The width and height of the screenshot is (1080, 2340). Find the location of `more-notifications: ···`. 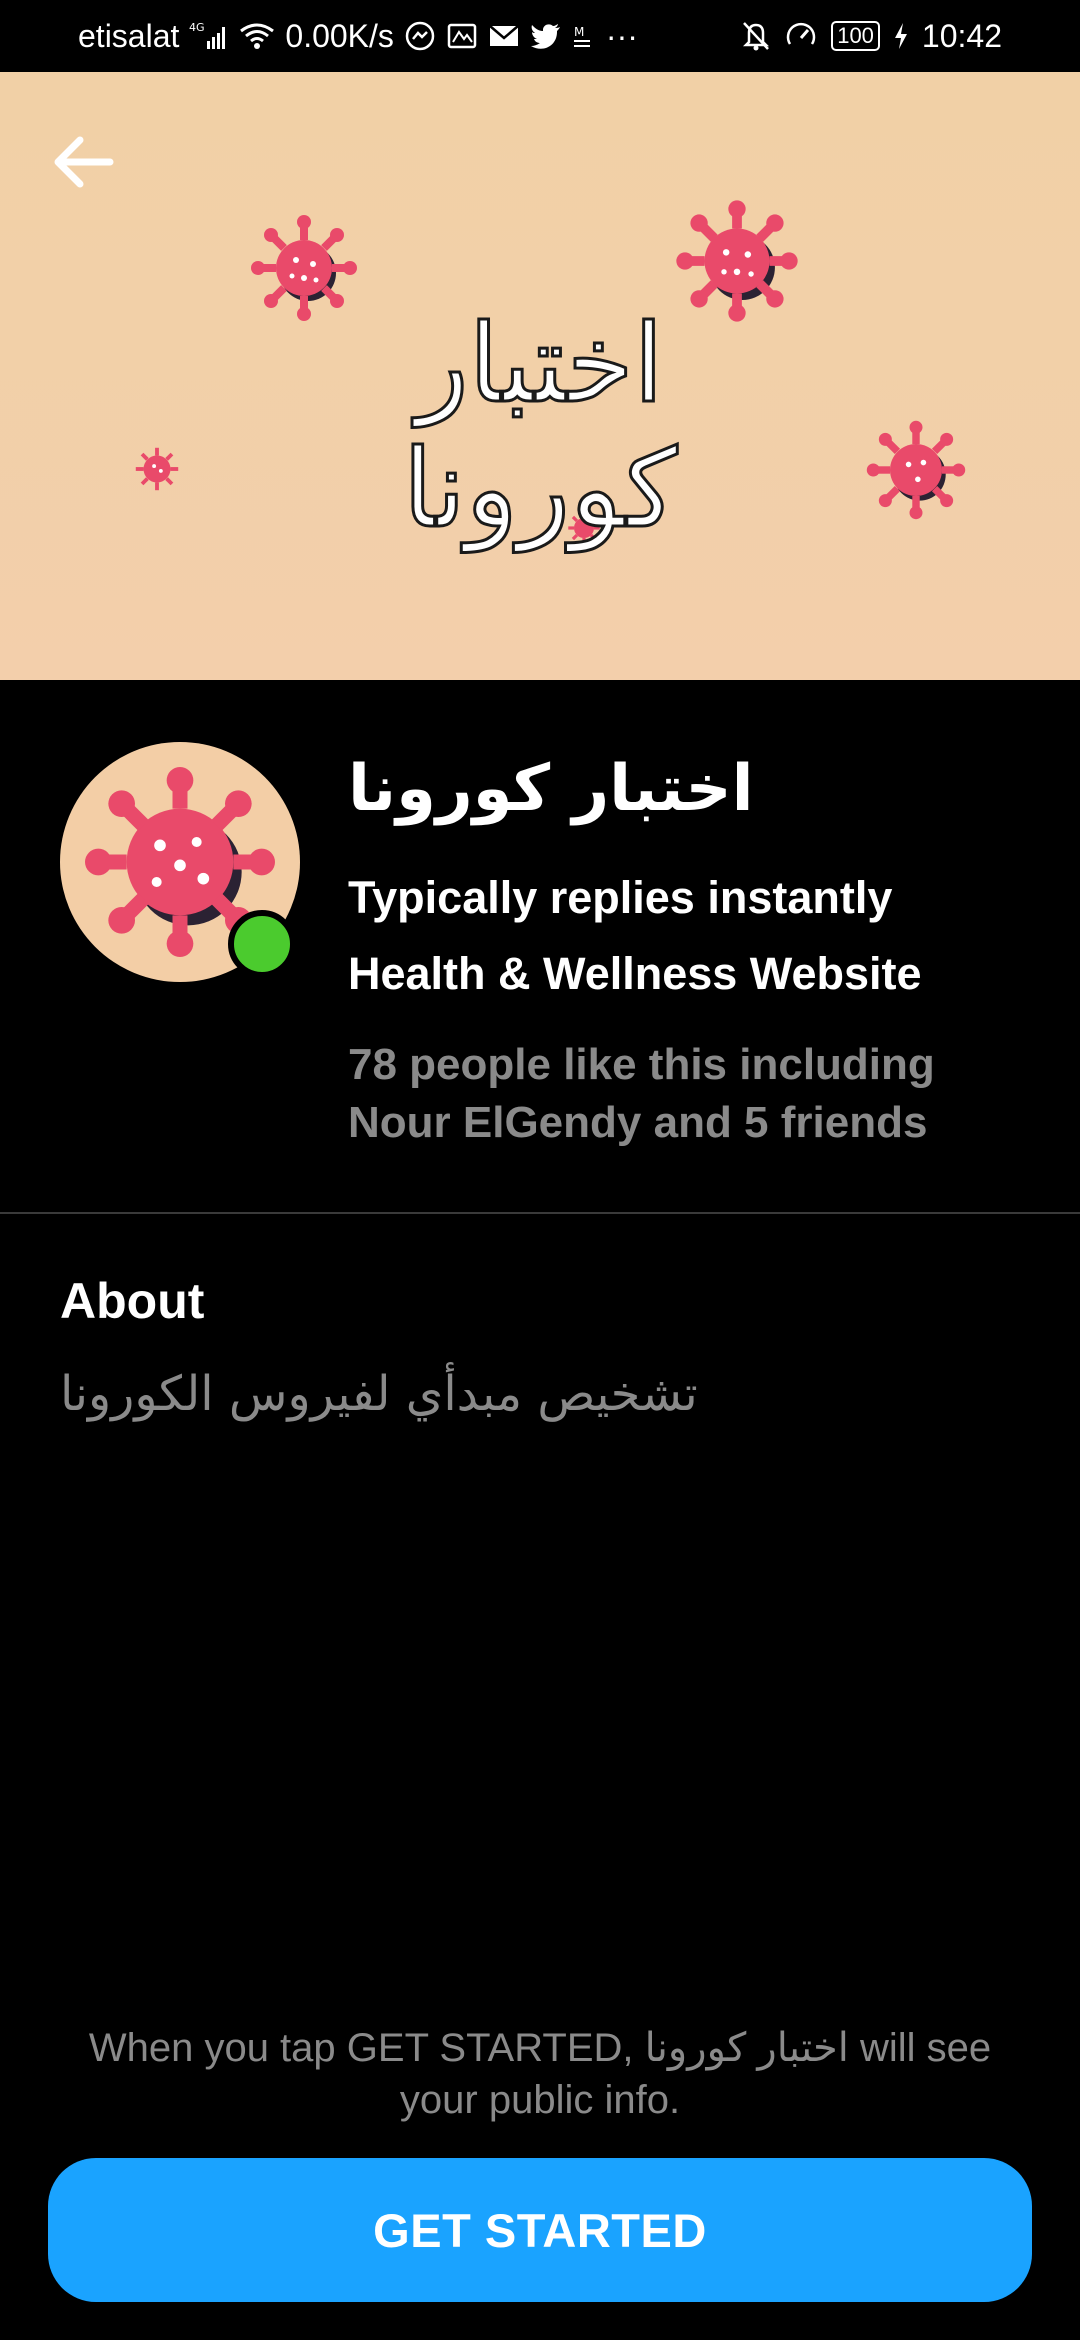

more-notifications: ··· is located at coordinates (621, 35).